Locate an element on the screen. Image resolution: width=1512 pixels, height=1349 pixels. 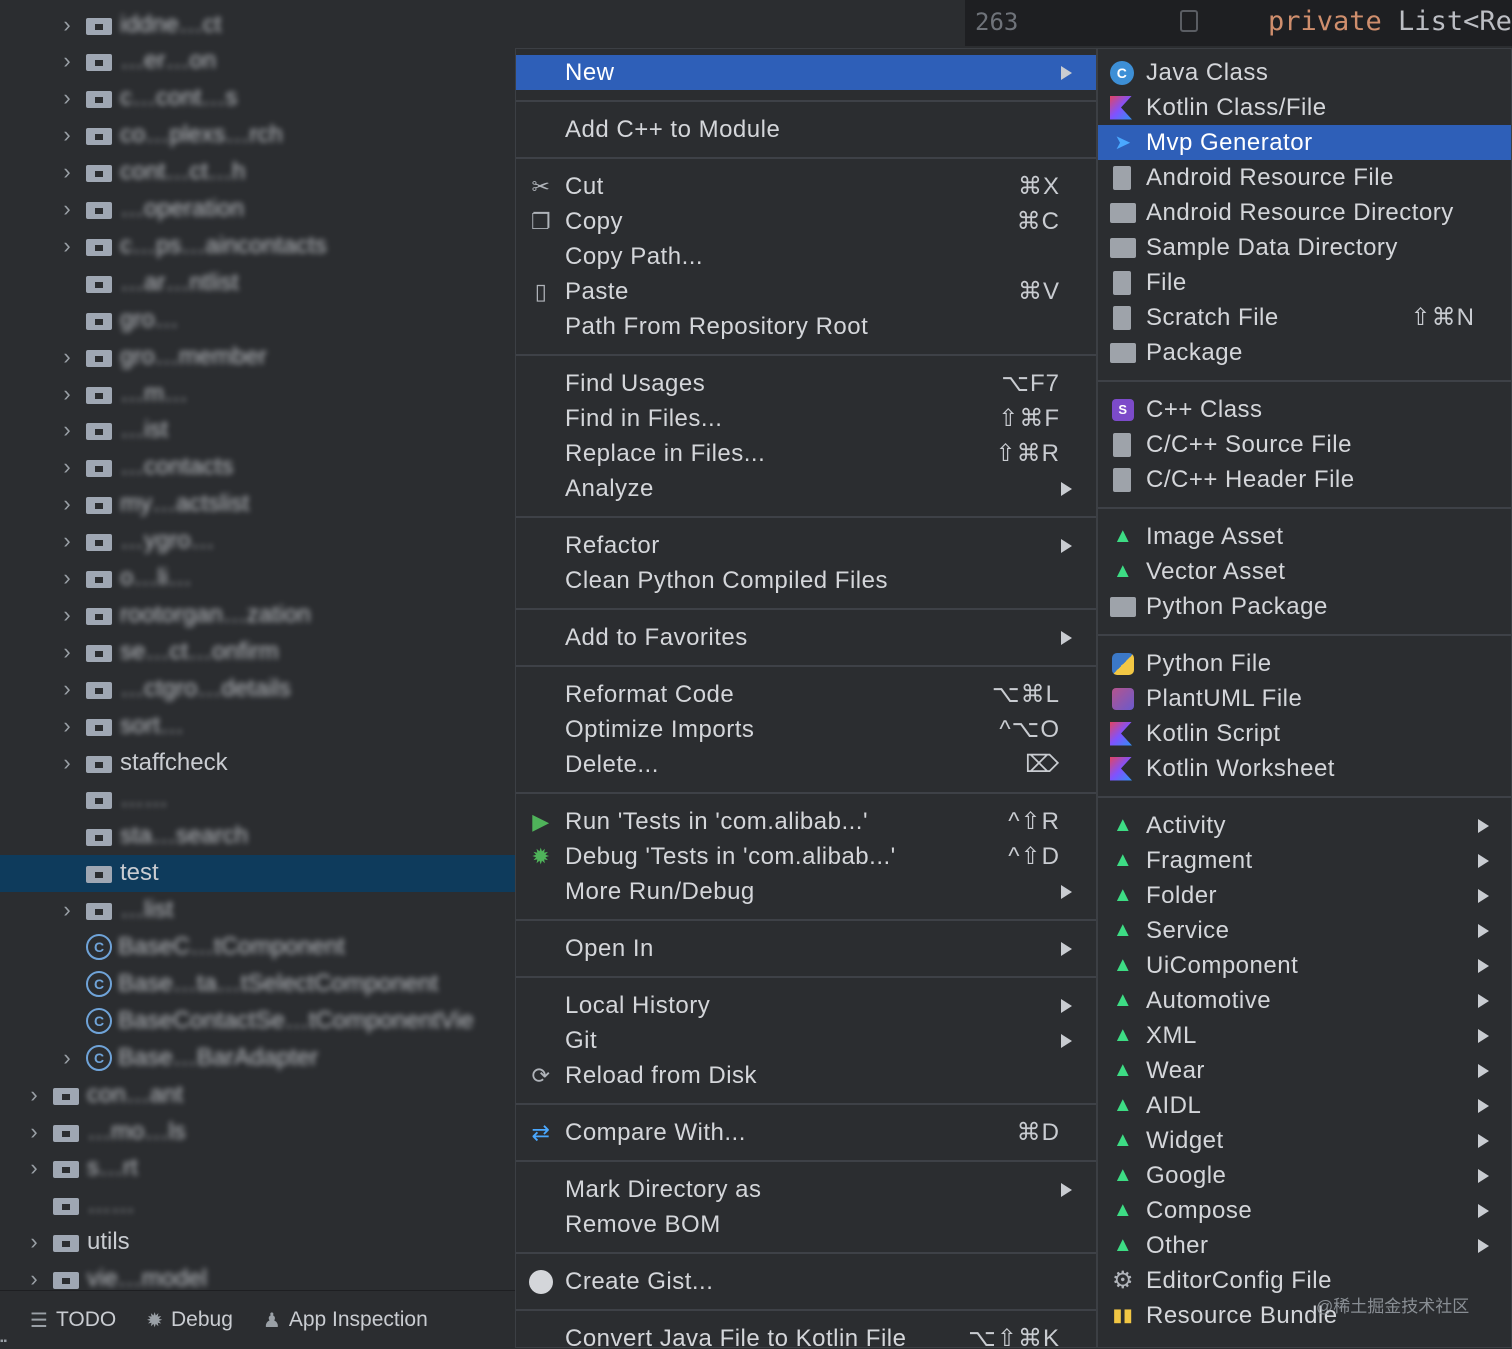
menu-item-replace-in-files: Replace in Files... ⇧⌘R is located at coordinates (806, 453).